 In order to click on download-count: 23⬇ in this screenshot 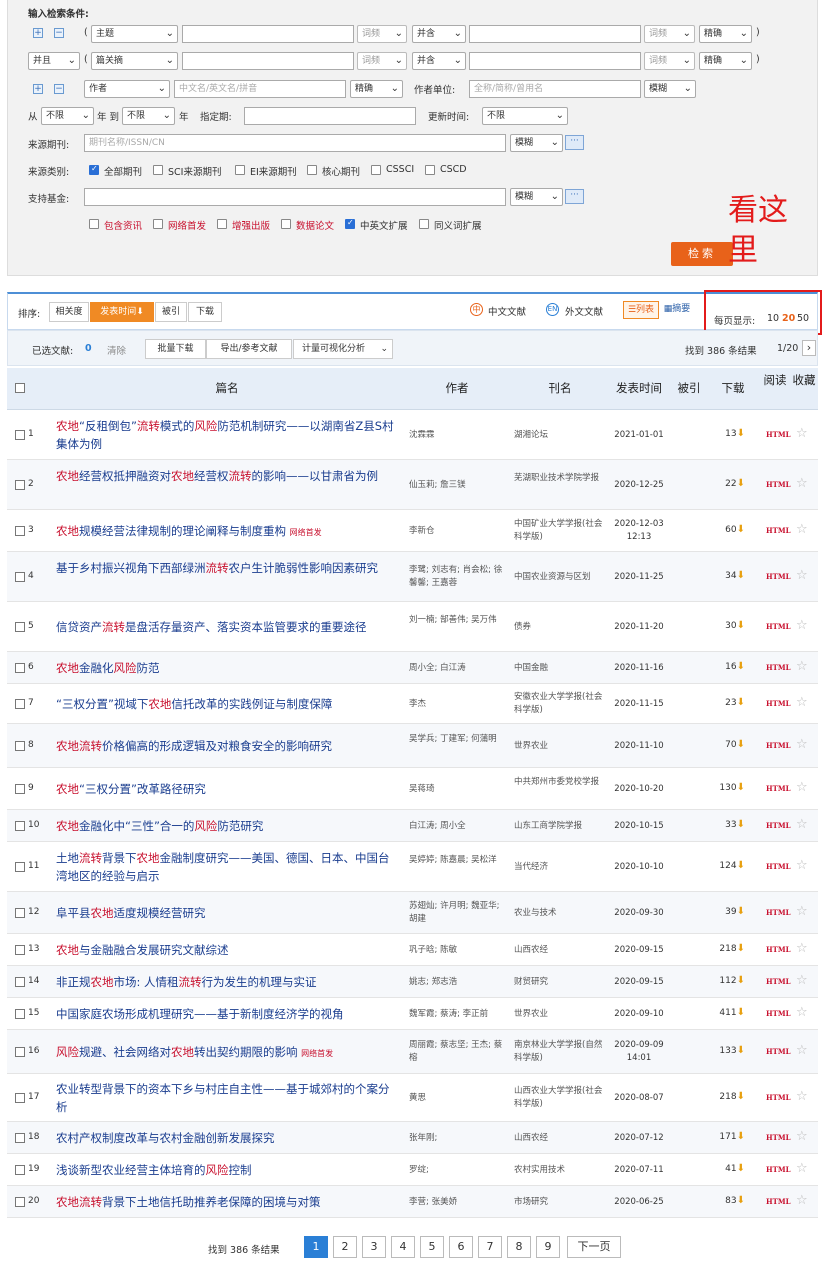, I will do `click(726, 702)`.